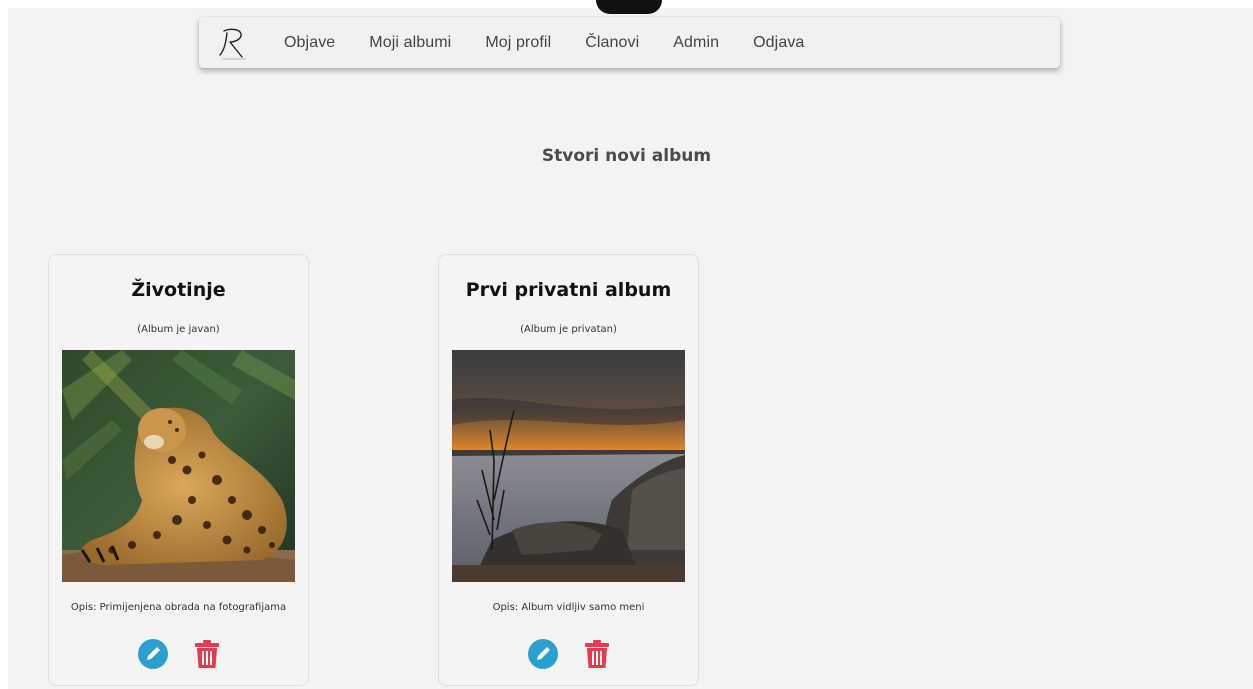  What do you see at coordinates (612, 43) in the screenshot?
I see `nav-item-clanovi: Članovi` at bounding box center [612, 43].